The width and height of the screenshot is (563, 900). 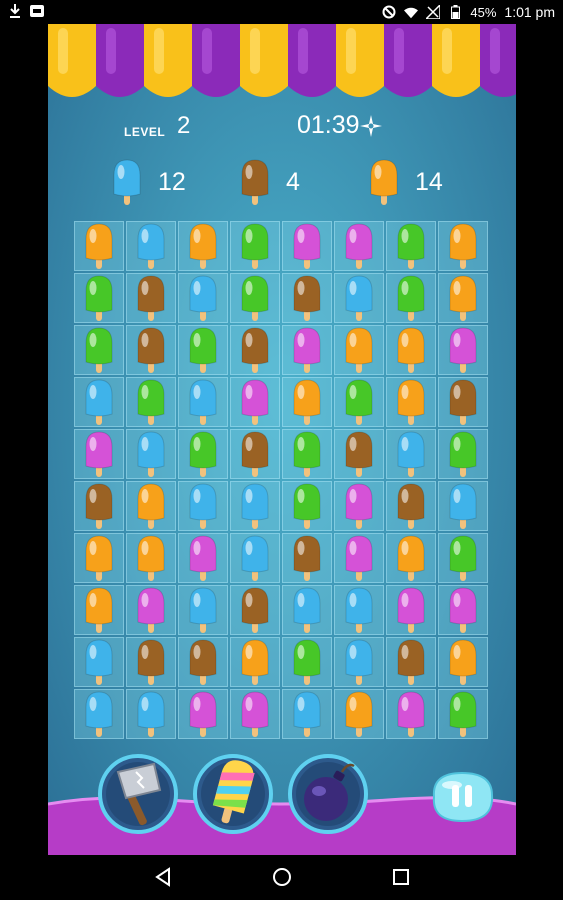 What do you see at coordinates (328, 125) in the screenshot?
I see `timer: 01:39` at bounding box center [328, 125].